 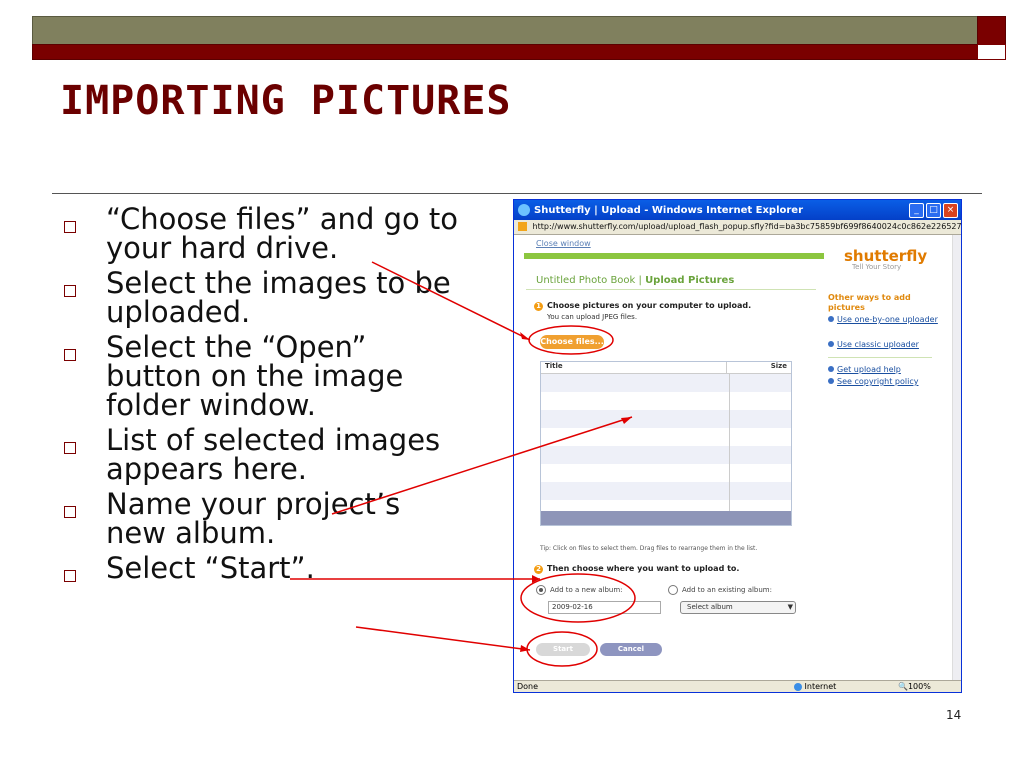 I want to click on bullet-item: Name your project’s new album., so click(x=235, y=519).